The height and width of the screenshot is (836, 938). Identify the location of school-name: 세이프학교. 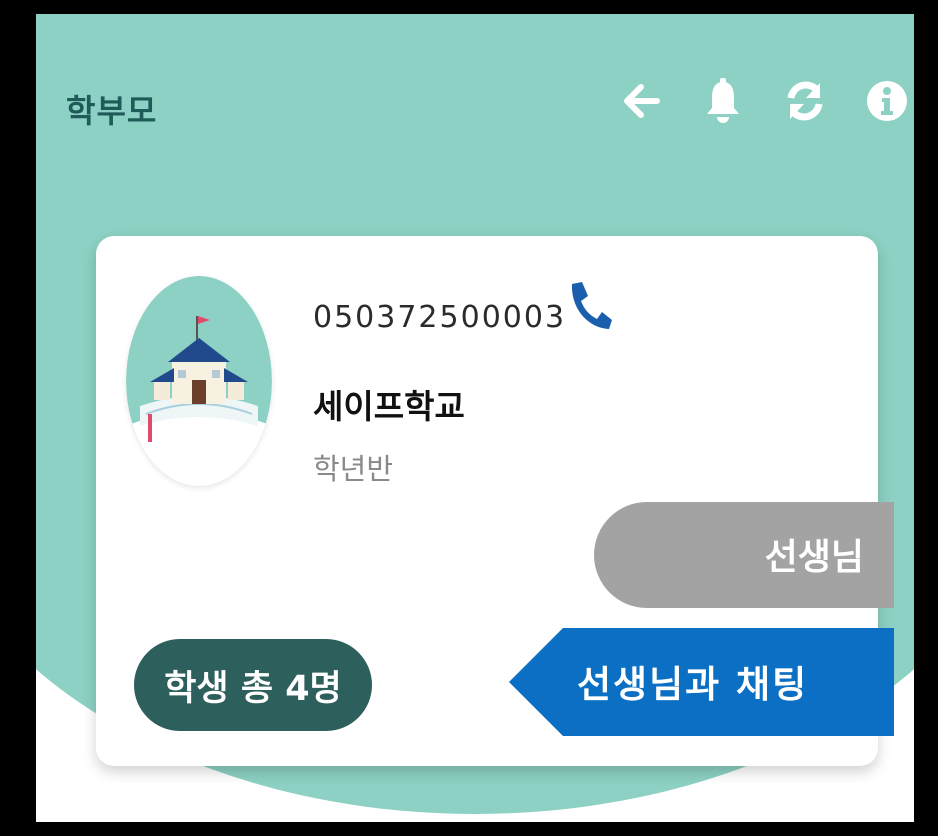
(389, 406).